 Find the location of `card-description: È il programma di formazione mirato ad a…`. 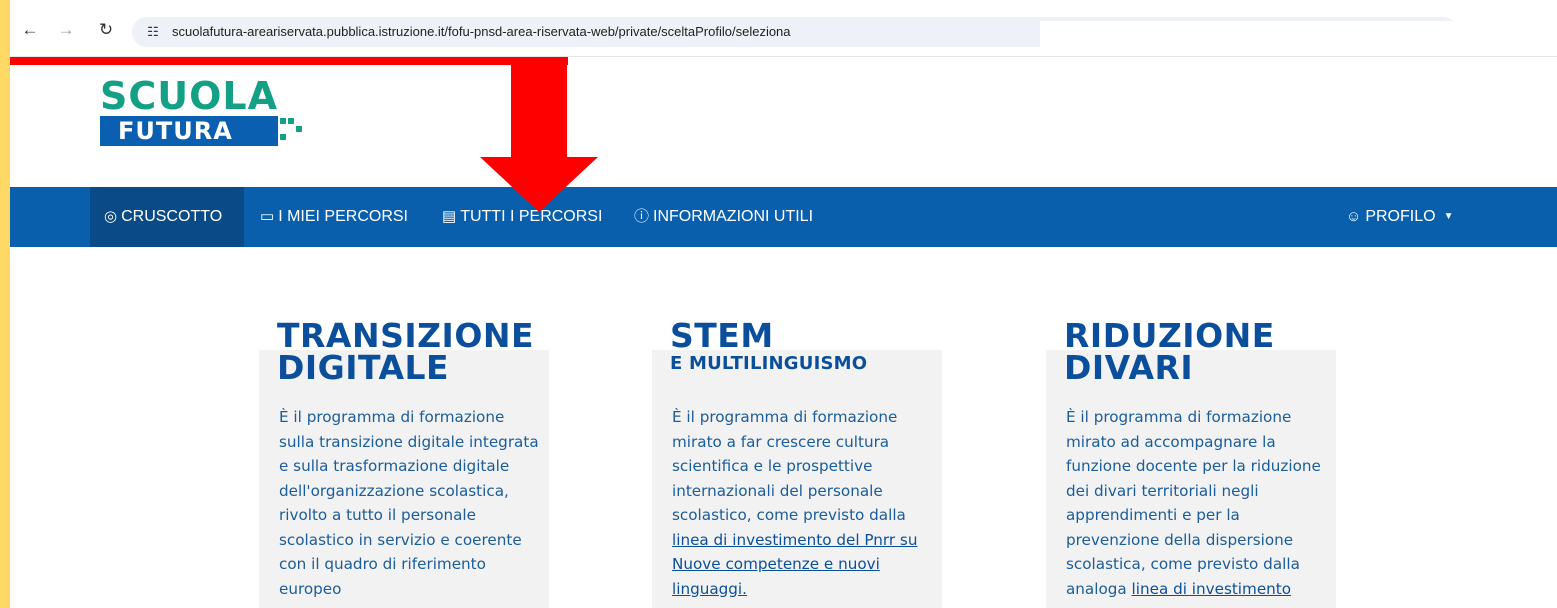

card-description: È il programma di formazione mirato ad a… is located at coordinates (1196, 503).